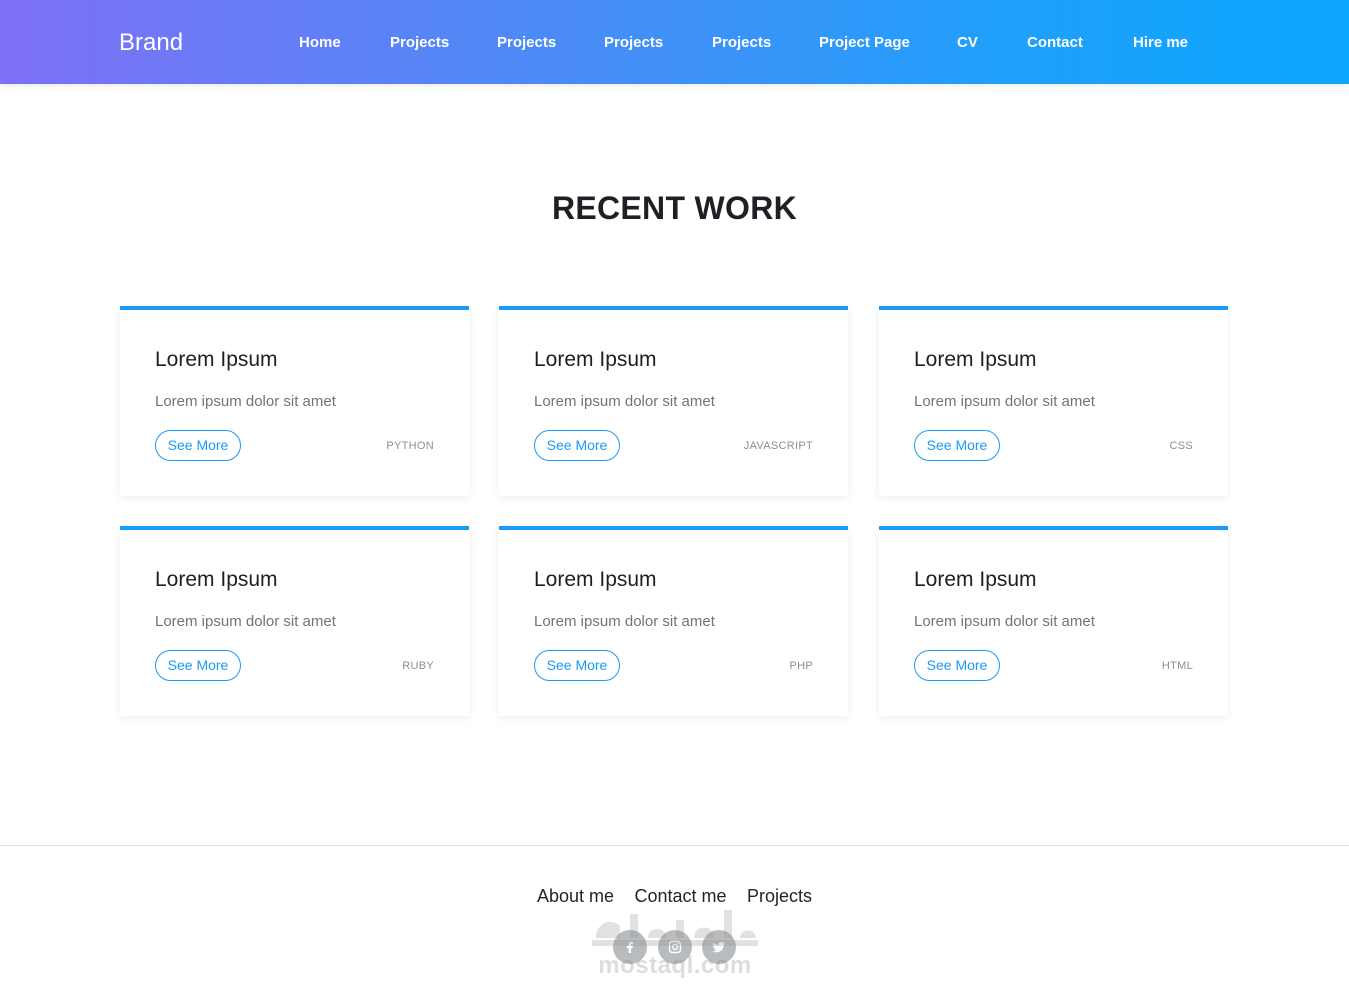 The image size is (1349, 1000). What do you see at coordinates (526, 43) in the screenshot?
I see `nav-link-projects-2: Projects` at bounding box center [526, 43].